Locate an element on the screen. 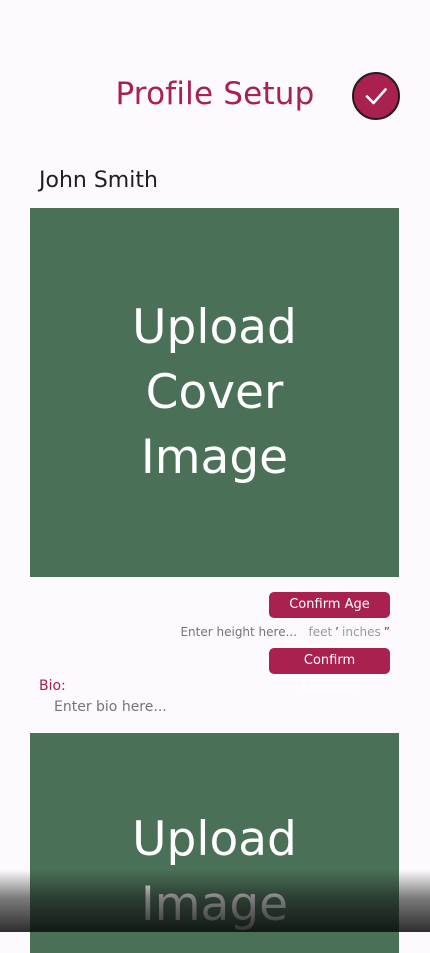  checkmark-icon is located at coordinates (376, 96).